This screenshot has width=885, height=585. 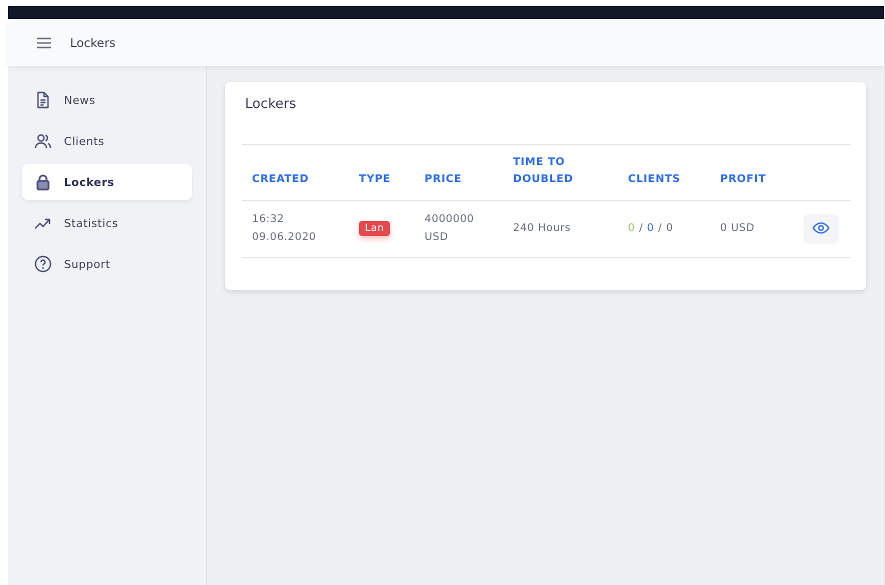 What do you see at coordinates (295, 172) in the screenshot?
I see `column-header: CREATED` at bounding box center [295, 172].